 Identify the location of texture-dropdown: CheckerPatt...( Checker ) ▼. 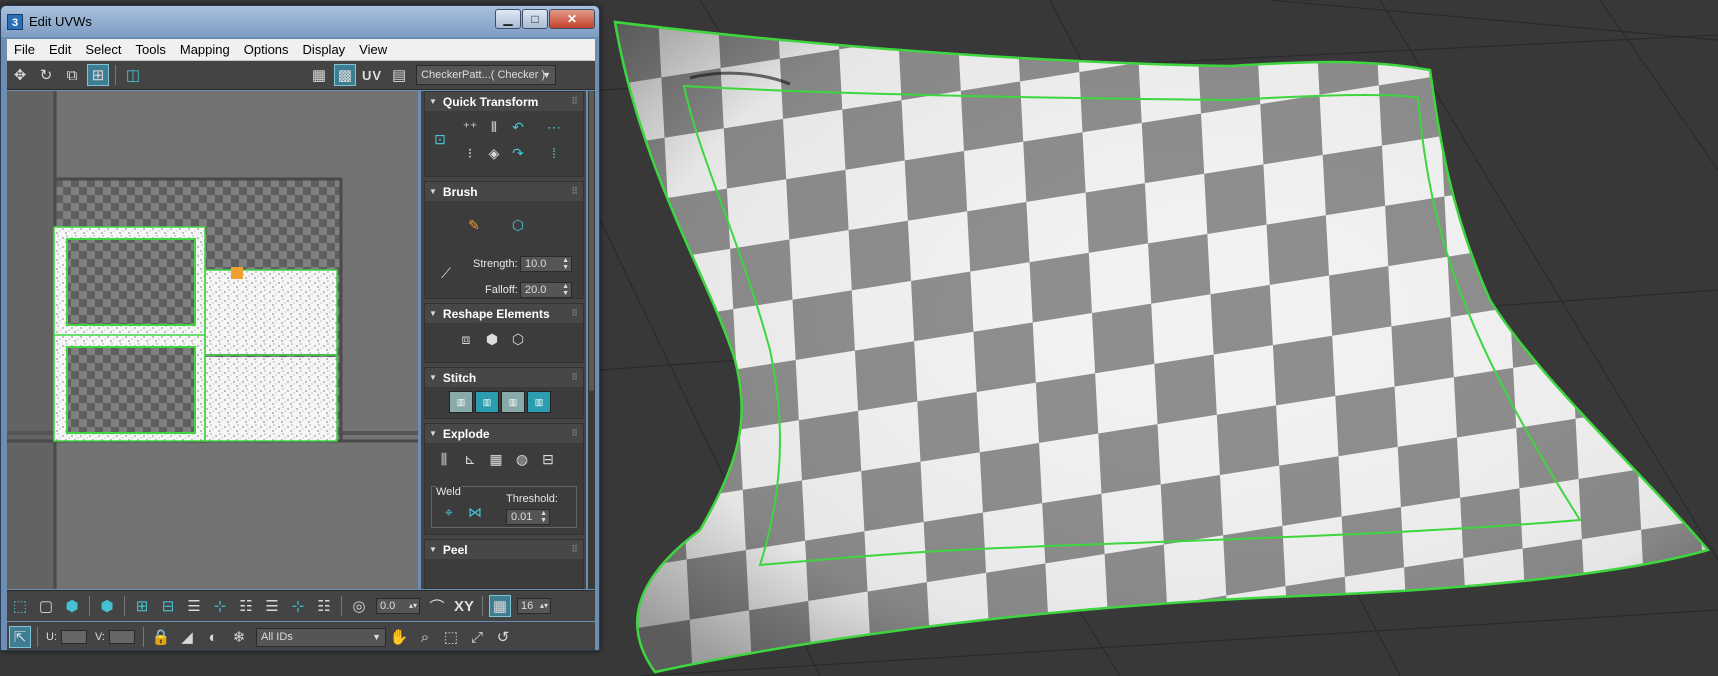
(486, 75).